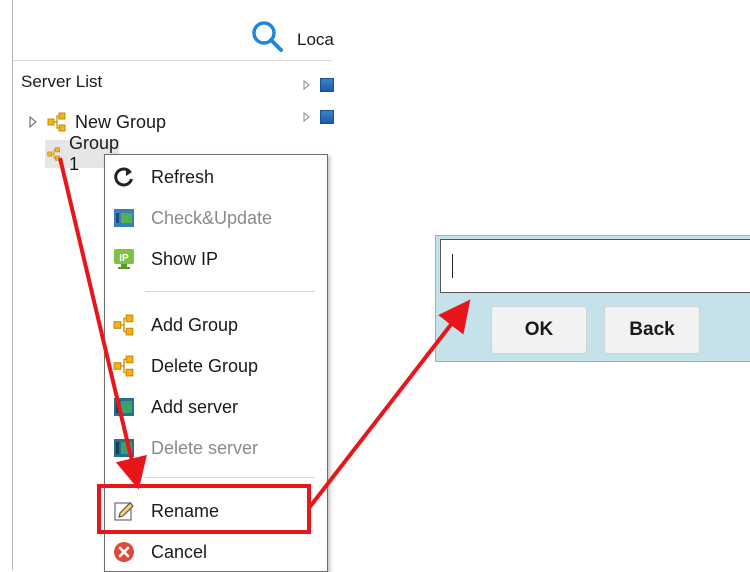 The height and width of the screenshot is (572, 750). I want to click on menu-item-rename: Rename, so click(216, 510).